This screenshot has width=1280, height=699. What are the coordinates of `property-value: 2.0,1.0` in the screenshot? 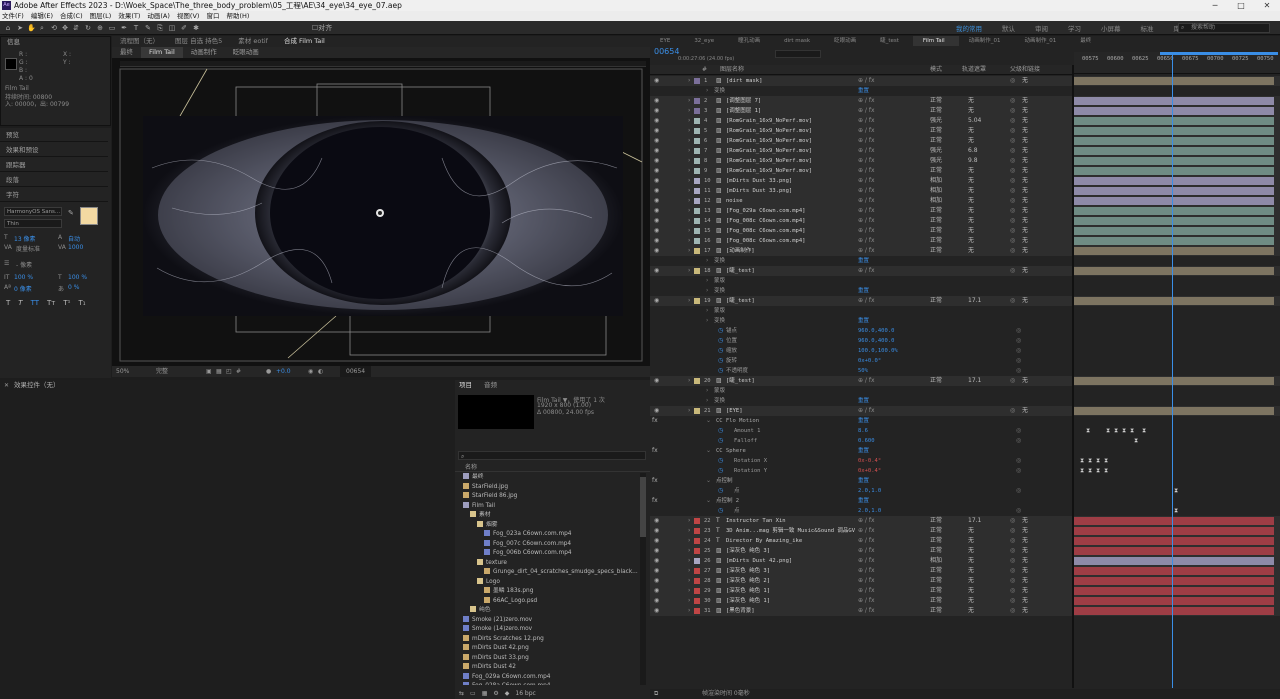 It's located at (869, 511).